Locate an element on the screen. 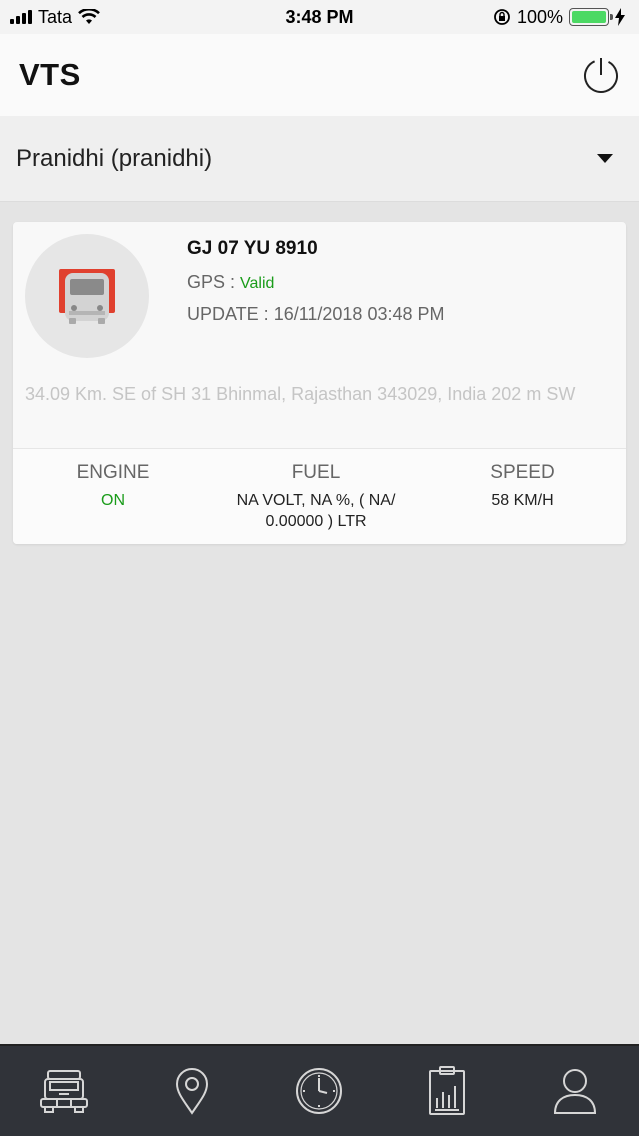  bus-icon is located at coordinates (87, 296).